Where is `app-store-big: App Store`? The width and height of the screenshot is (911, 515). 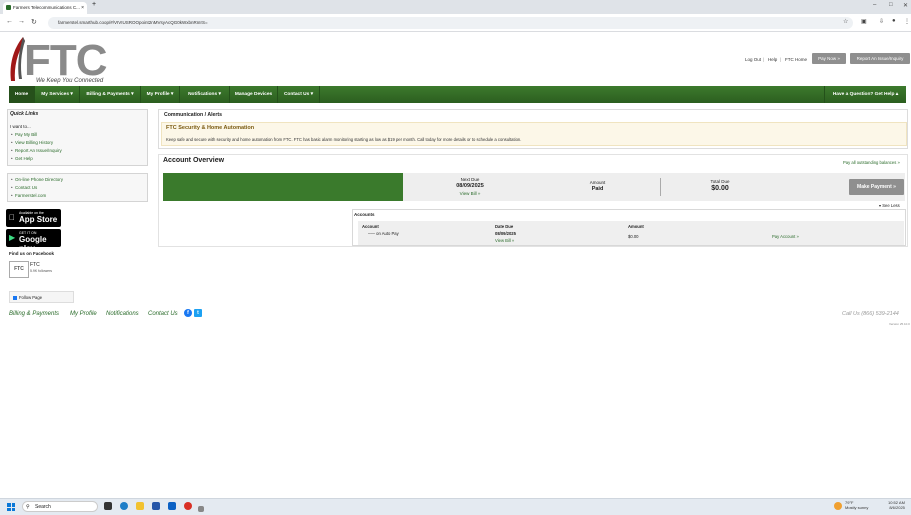 app-store-big: App Store is located at coordinates (38, 219).